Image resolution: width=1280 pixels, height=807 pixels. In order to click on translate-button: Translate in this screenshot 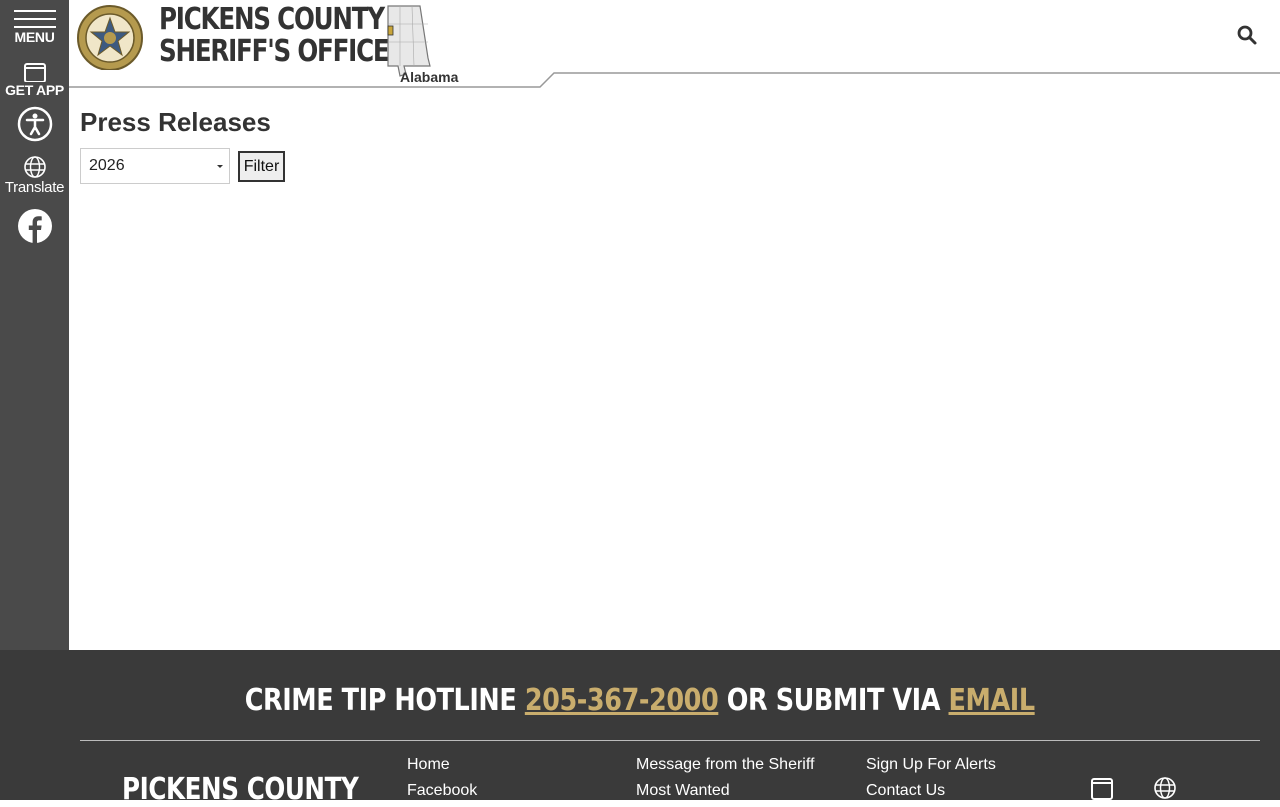, I will do `click(34, 175)`.